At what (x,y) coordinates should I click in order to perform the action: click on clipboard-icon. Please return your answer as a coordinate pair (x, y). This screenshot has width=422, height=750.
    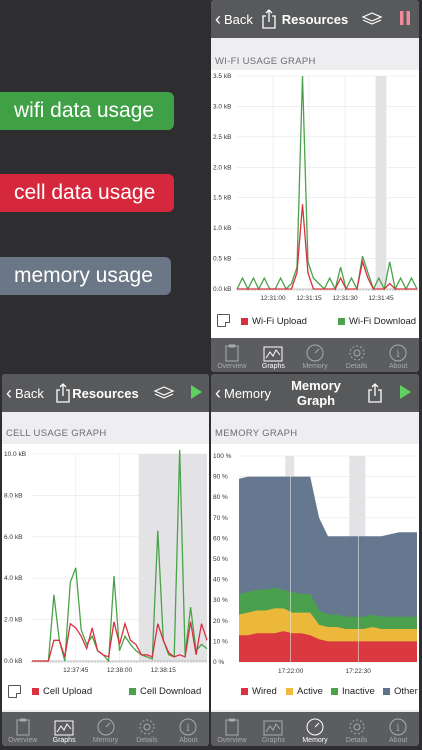
    Looking at the image, I should click on (23, 727).